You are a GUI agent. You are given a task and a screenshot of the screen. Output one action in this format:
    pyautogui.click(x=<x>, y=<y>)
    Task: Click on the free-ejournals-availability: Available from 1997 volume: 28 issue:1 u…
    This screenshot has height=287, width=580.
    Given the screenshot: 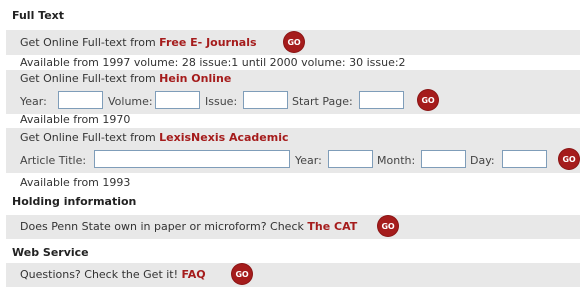 What is the action you would take?
    pyautogui.click(x=213, y=62)
    